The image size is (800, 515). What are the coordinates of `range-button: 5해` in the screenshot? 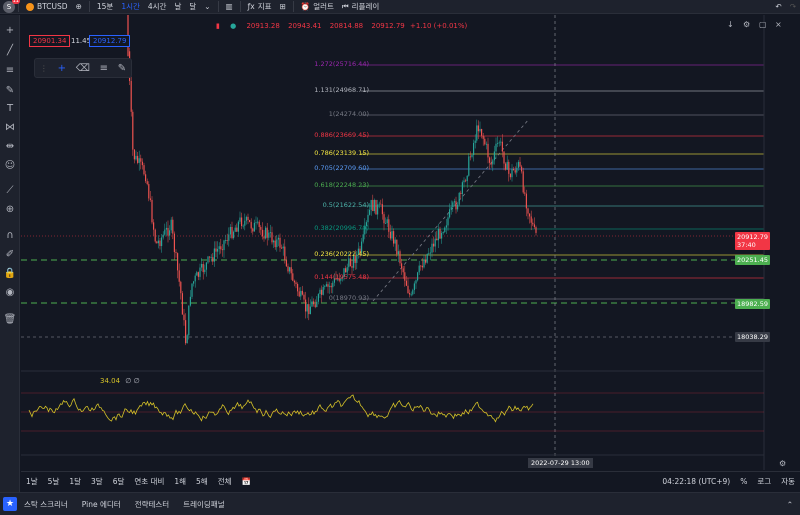 It's located at (202, 481).